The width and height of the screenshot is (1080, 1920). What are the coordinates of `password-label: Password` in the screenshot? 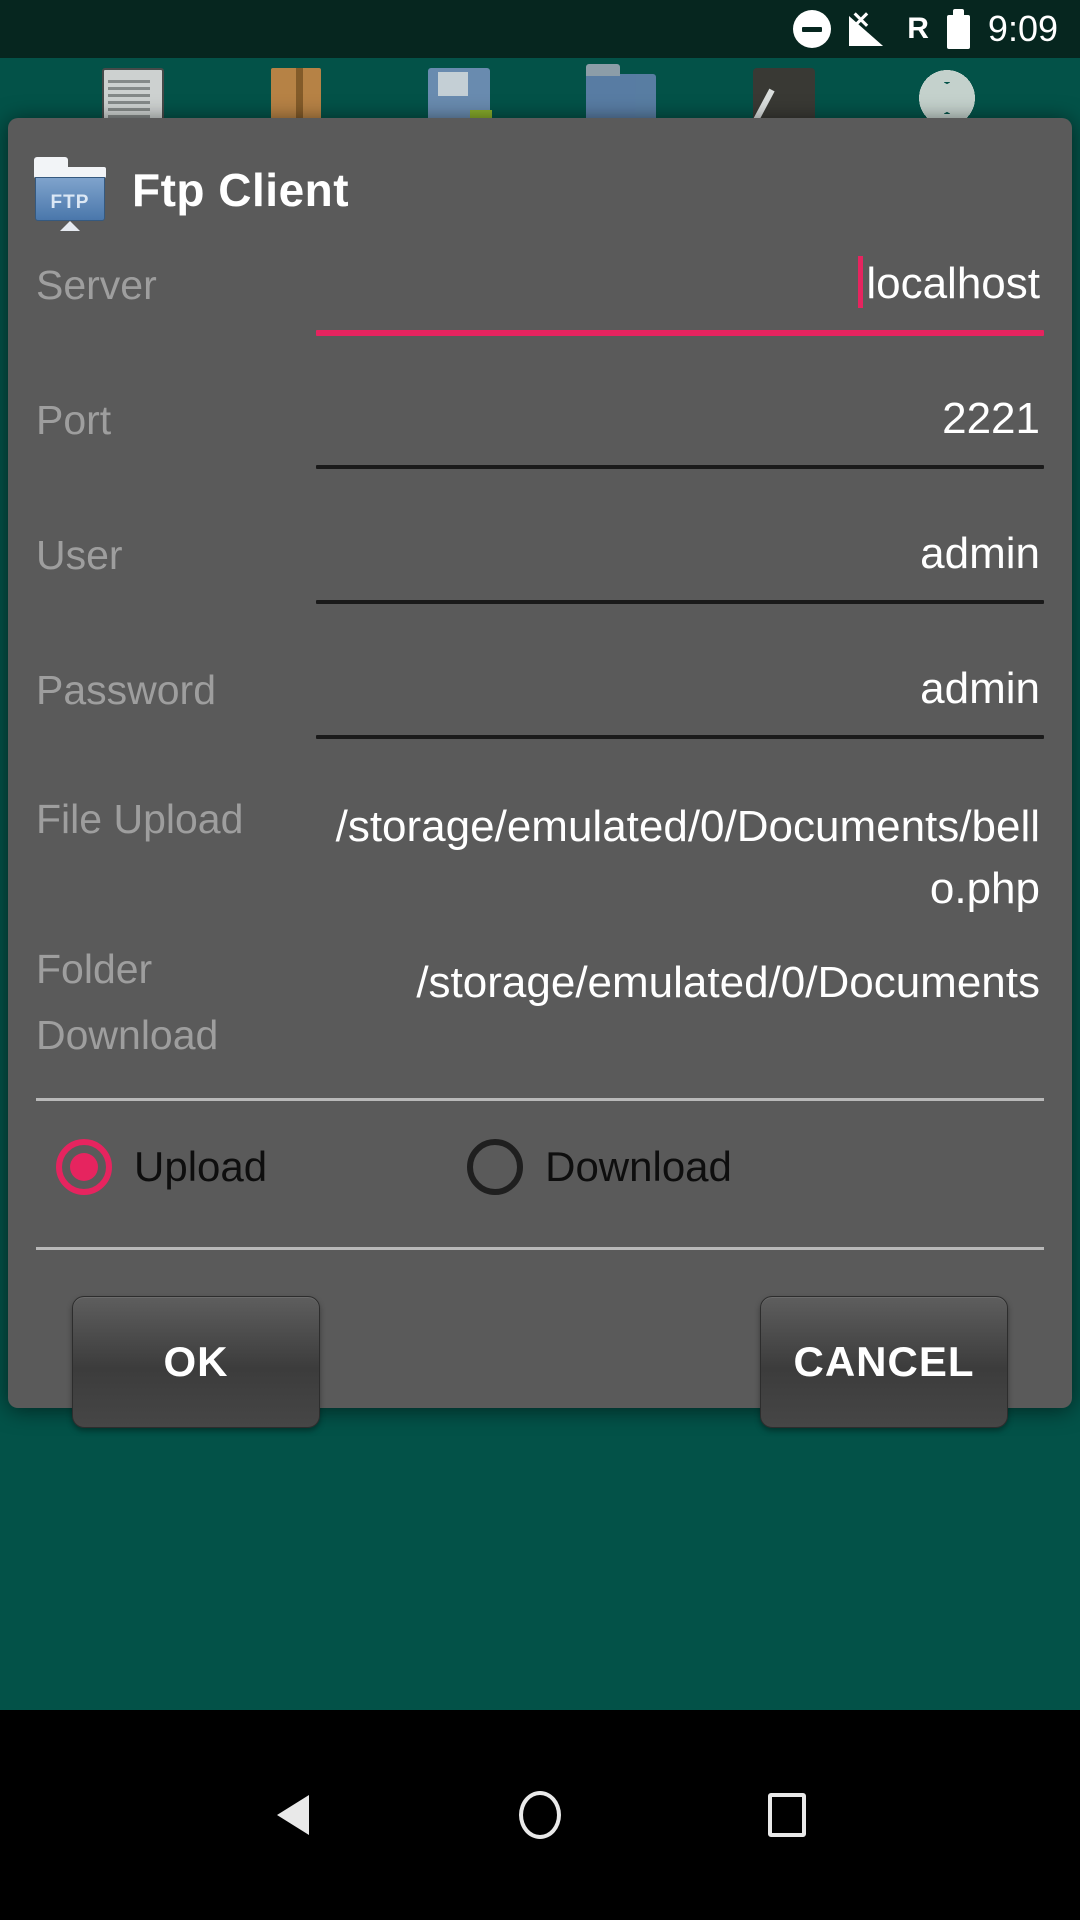 It's located at (126, 690).